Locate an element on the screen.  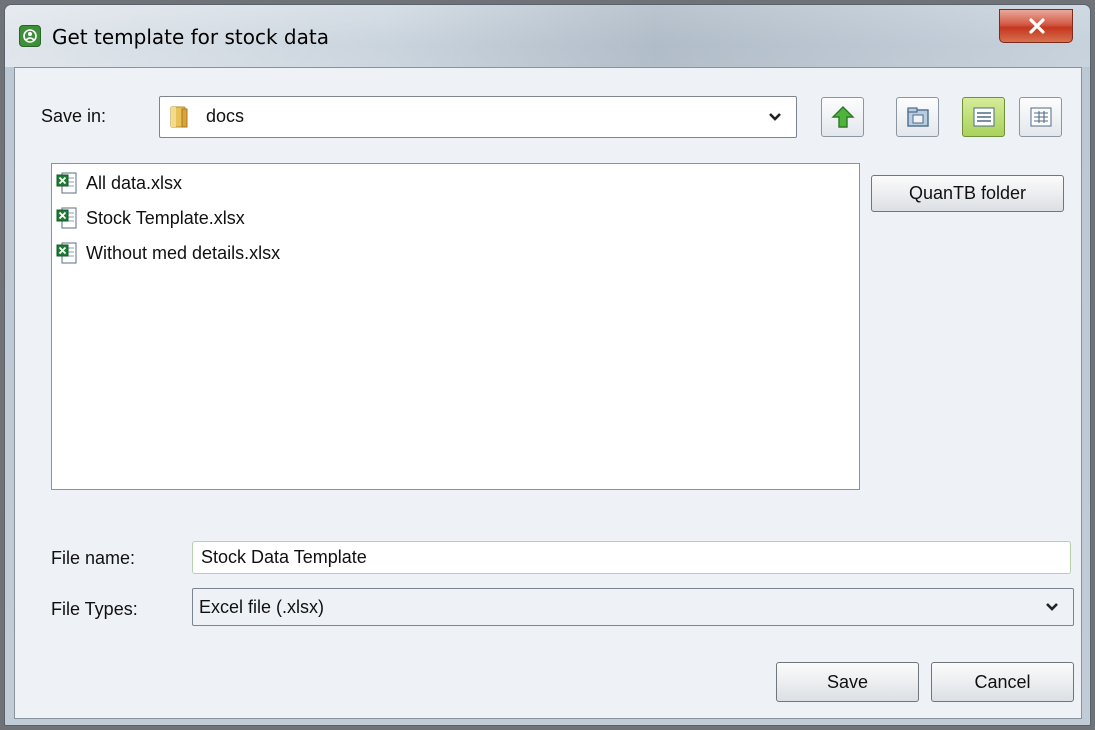
file-item: Stock Template.xlsx is located at coordinates (150, 218).